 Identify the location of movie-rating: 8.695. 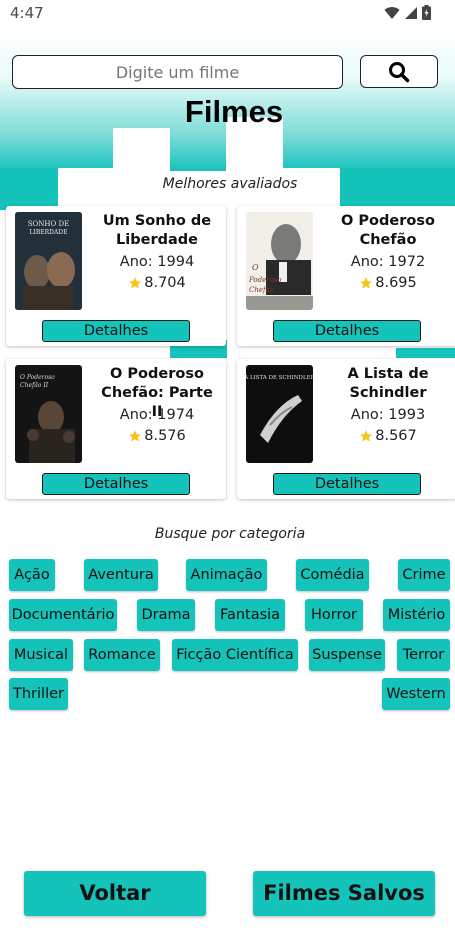
(388, 283).